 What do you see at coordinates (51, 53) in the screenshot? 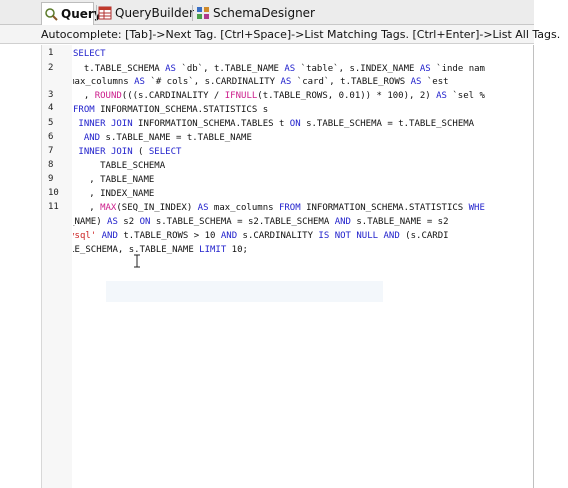
I see `line-number: 1` at bounding box center [51, 53].